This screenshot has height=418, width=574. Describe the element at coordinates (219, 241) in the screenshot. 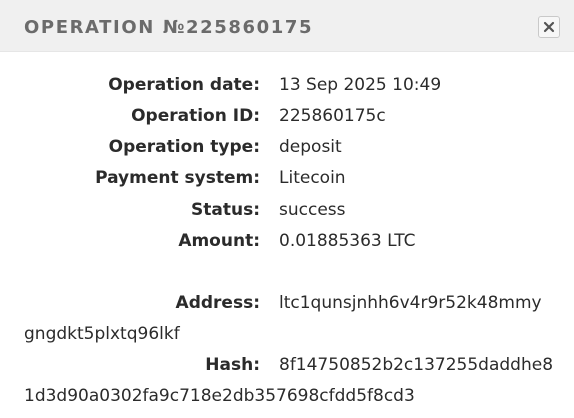

I see `amount-label: Amount:` at that location.